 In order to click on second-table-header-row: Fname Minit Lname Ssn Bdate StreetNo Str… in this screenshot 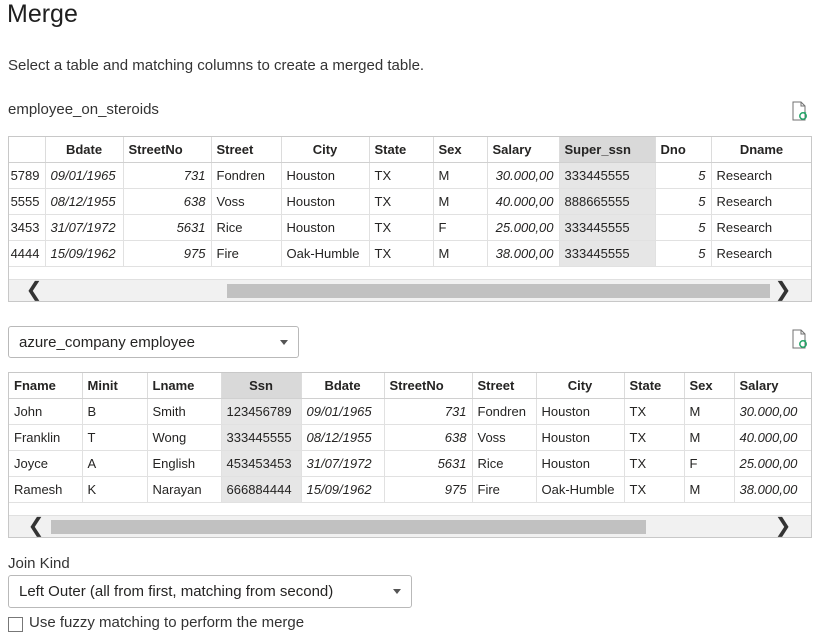, I will do `click(410, 386)`.